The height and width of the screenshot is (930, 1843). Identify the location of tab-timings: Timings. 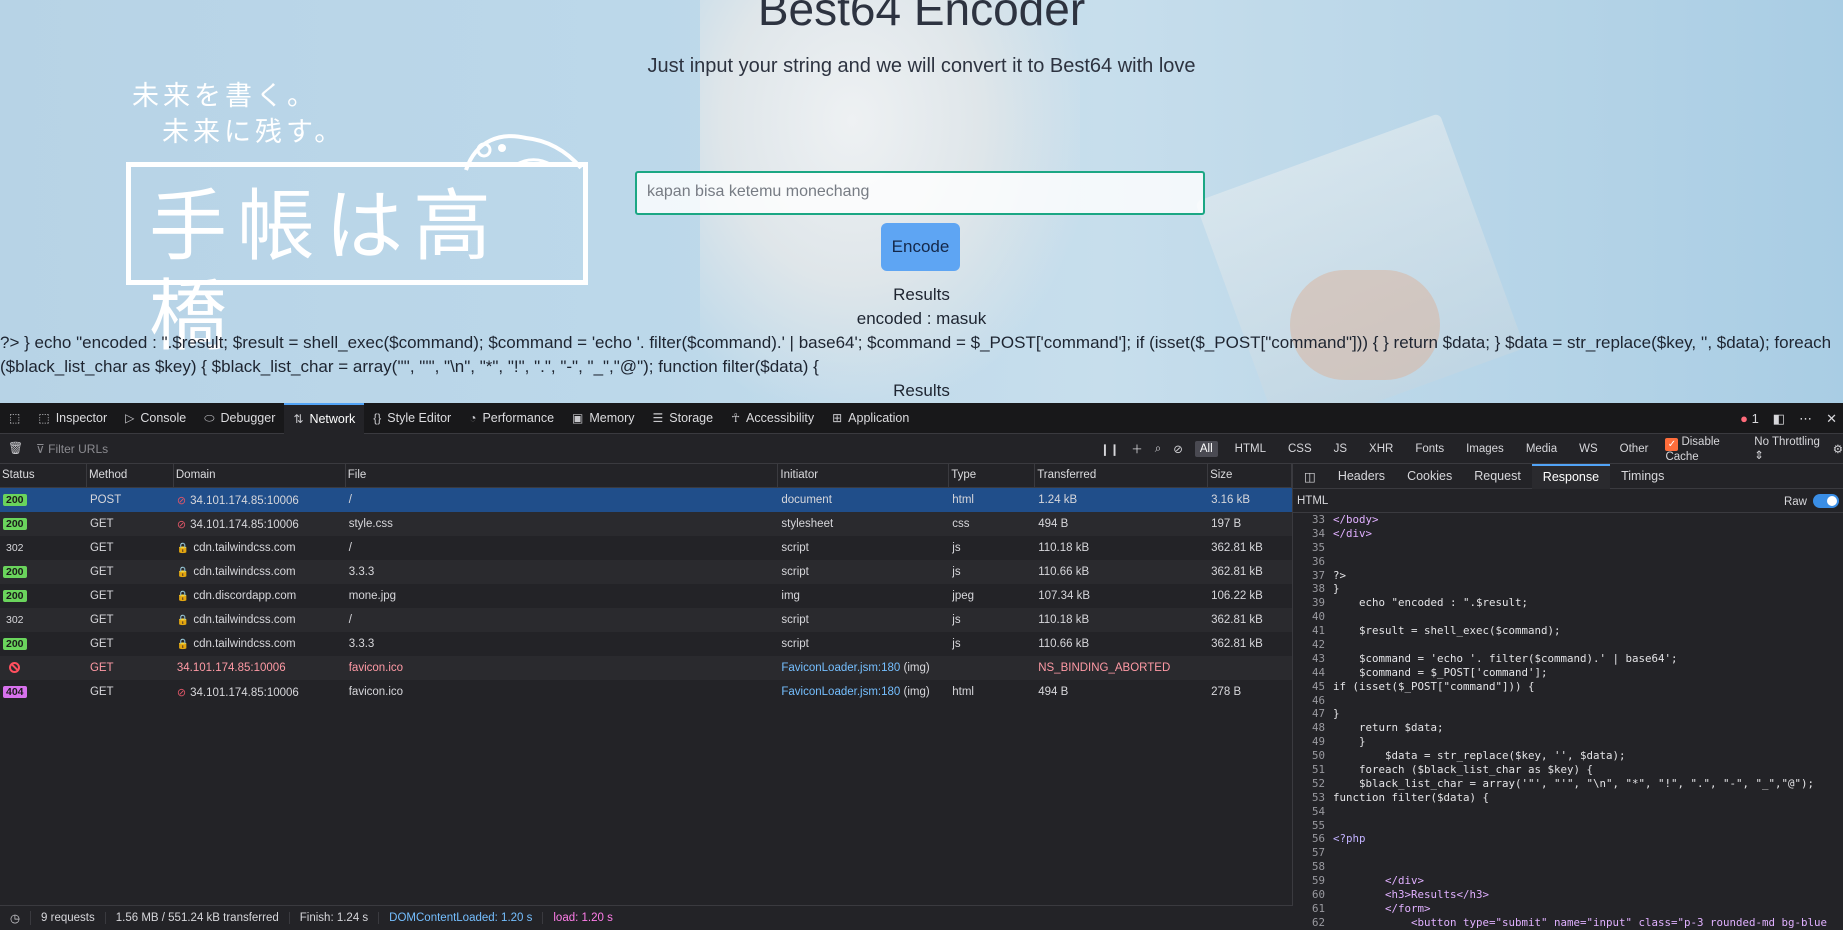
(1642, 476).